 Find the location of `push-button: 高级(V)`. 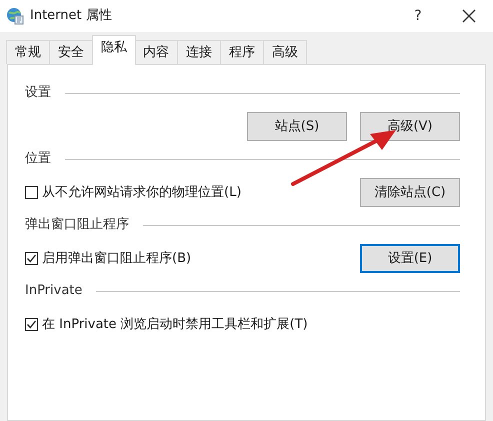

push-button: 高级(V) is located at coordinates (410, 126).